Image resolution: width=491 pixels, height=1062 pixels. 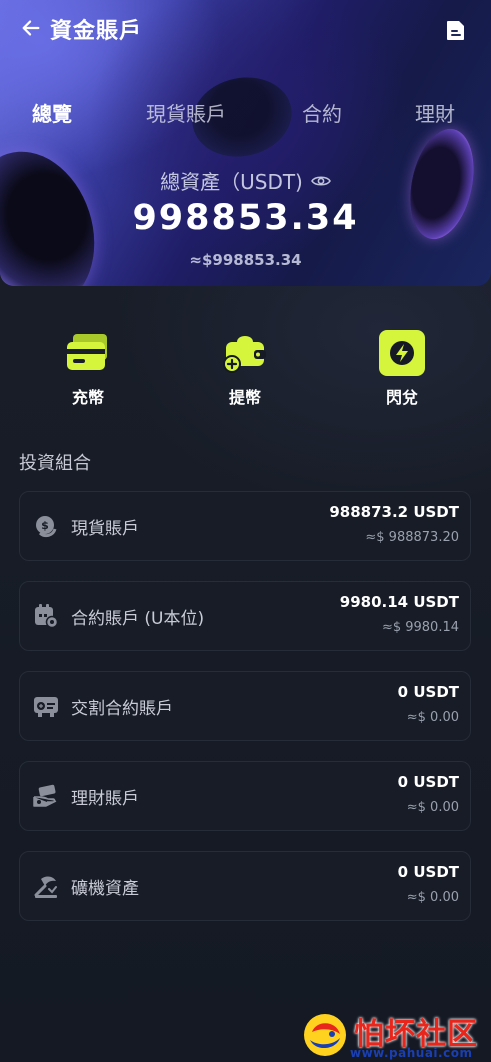 I want to click on quick-actions: 充幣 提幣 閃兌, so click(x=245, y=370).